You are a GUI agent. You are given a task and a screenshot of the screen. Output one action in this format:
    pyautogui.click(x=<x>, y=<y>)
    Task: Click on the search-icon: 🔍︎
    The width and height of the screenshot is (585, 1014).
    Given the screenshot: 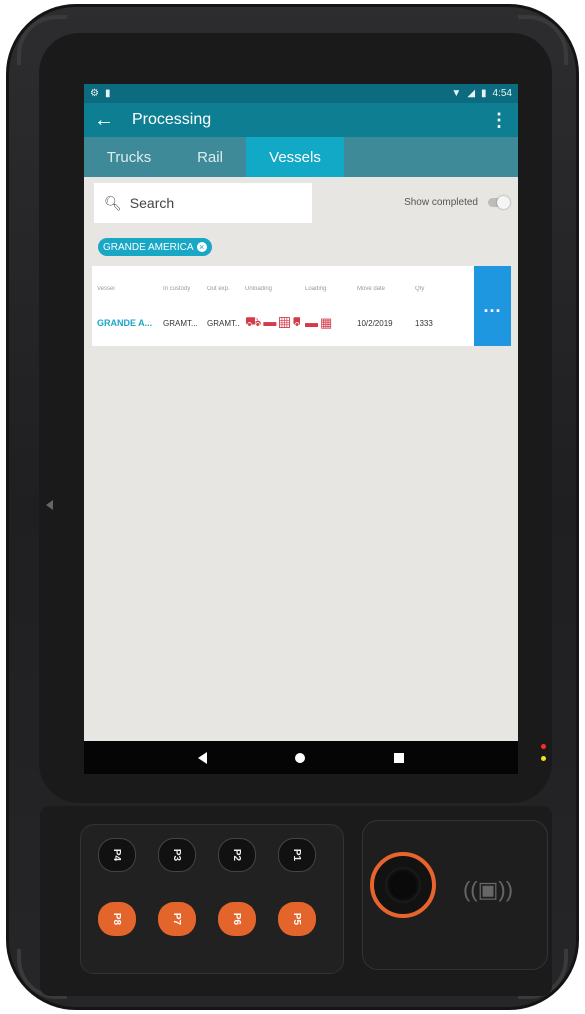 What is the action you would take?
    pyautogui.click(x=113, y=202)
    